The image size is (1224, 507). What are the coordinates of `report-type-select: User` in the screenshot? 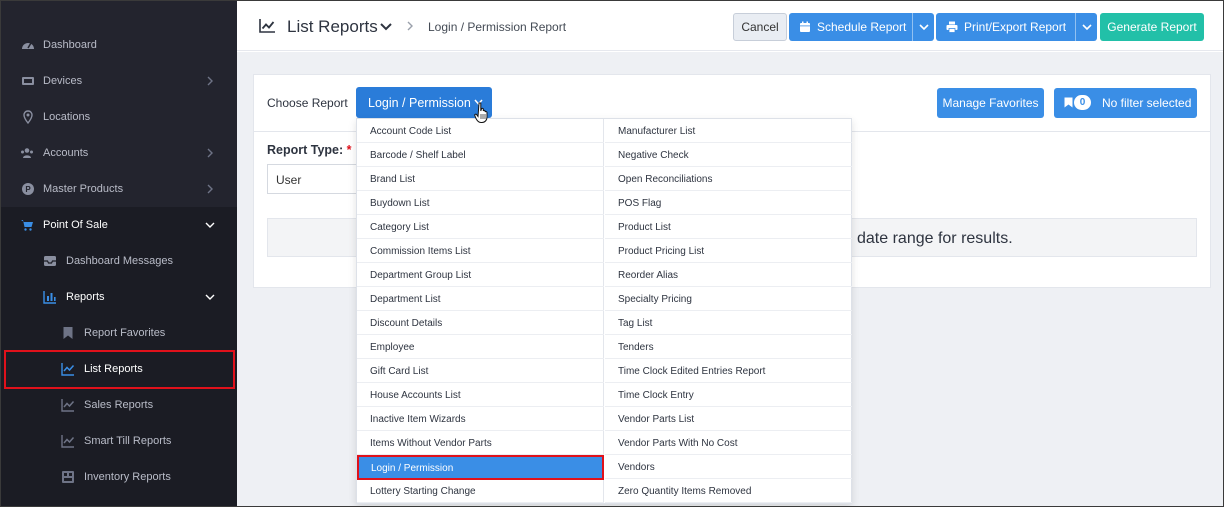 It's located at (314, 179).